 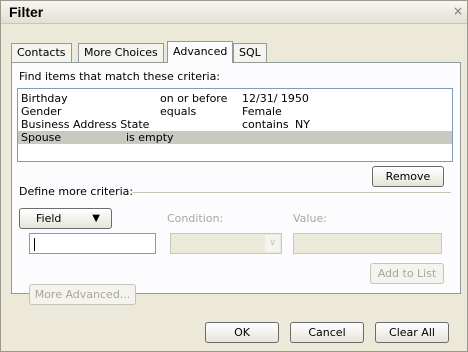 What do you see at coordinates (26, 12) in the screenshot?
I see `dialog-title: Filter` at bounding box center [26, 12].